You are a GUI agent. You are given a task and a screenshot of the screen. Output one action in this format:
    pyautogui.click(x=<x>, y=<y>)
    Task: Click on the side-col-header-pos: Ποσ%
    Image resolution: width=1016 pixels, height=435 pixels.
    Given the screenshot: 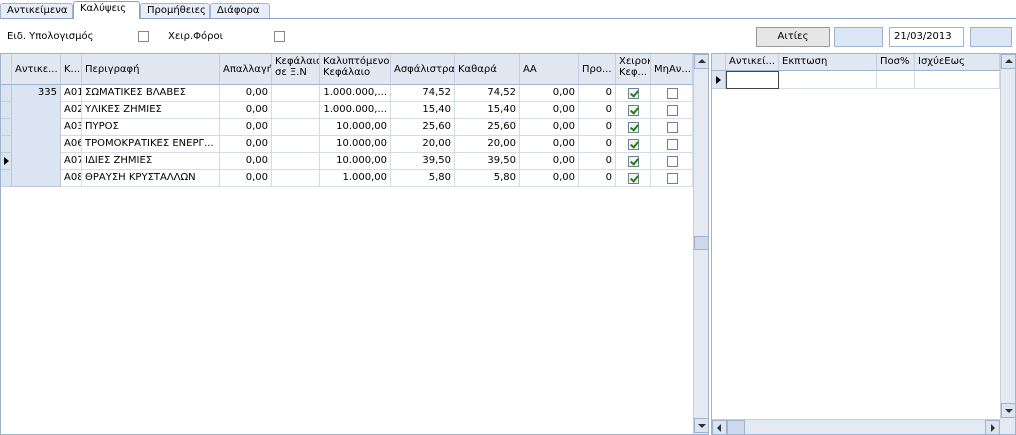 What is the action you would take?
    pyautogui.click(x=896, y=62)
    